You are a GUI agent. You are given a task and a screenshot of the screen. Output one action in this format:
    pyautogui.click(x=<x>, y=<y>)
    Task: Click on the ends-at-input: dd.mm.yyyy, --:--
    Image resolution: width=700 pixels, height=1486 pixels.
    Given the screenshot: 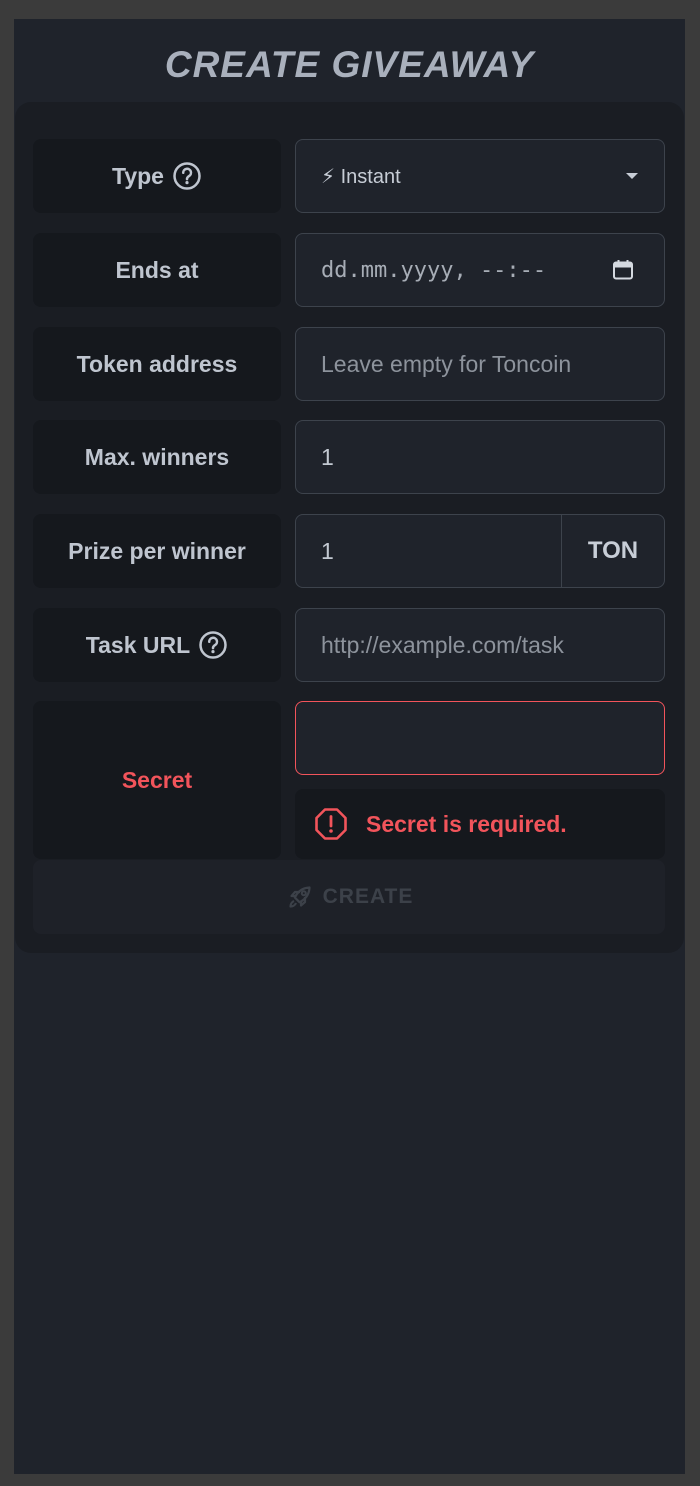 What is the action you would take?
    pyautogui.click(x=480, y=270)
    